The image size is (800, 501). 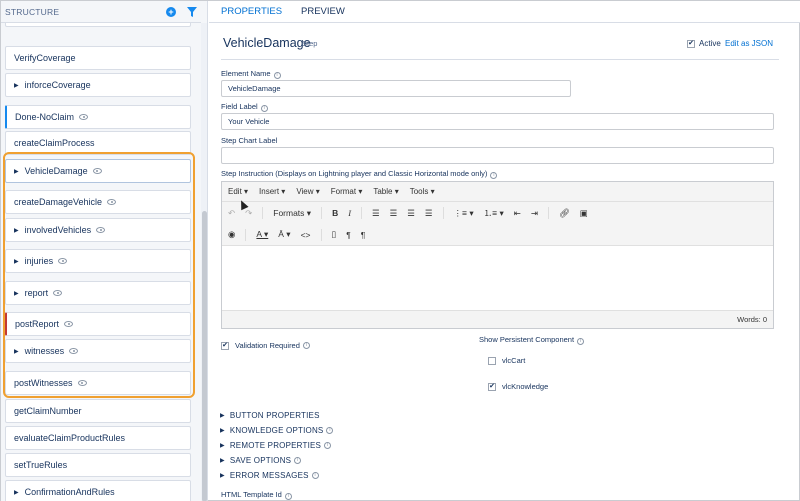 I want to click on tree-node: evaluateClaimProductRules, so click(x=98, y=438).